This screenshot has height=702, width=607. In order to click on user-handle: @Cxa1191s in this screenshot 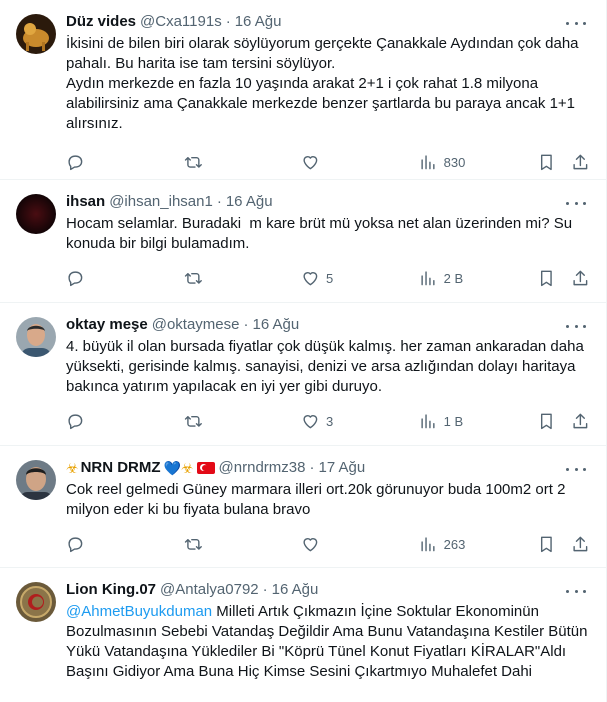, I will do `click(181, 22)`.